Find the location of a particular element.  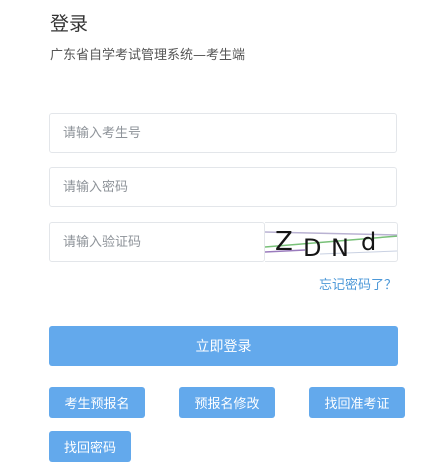

login-button: 立即登录 is located at coordinates (223, 346).